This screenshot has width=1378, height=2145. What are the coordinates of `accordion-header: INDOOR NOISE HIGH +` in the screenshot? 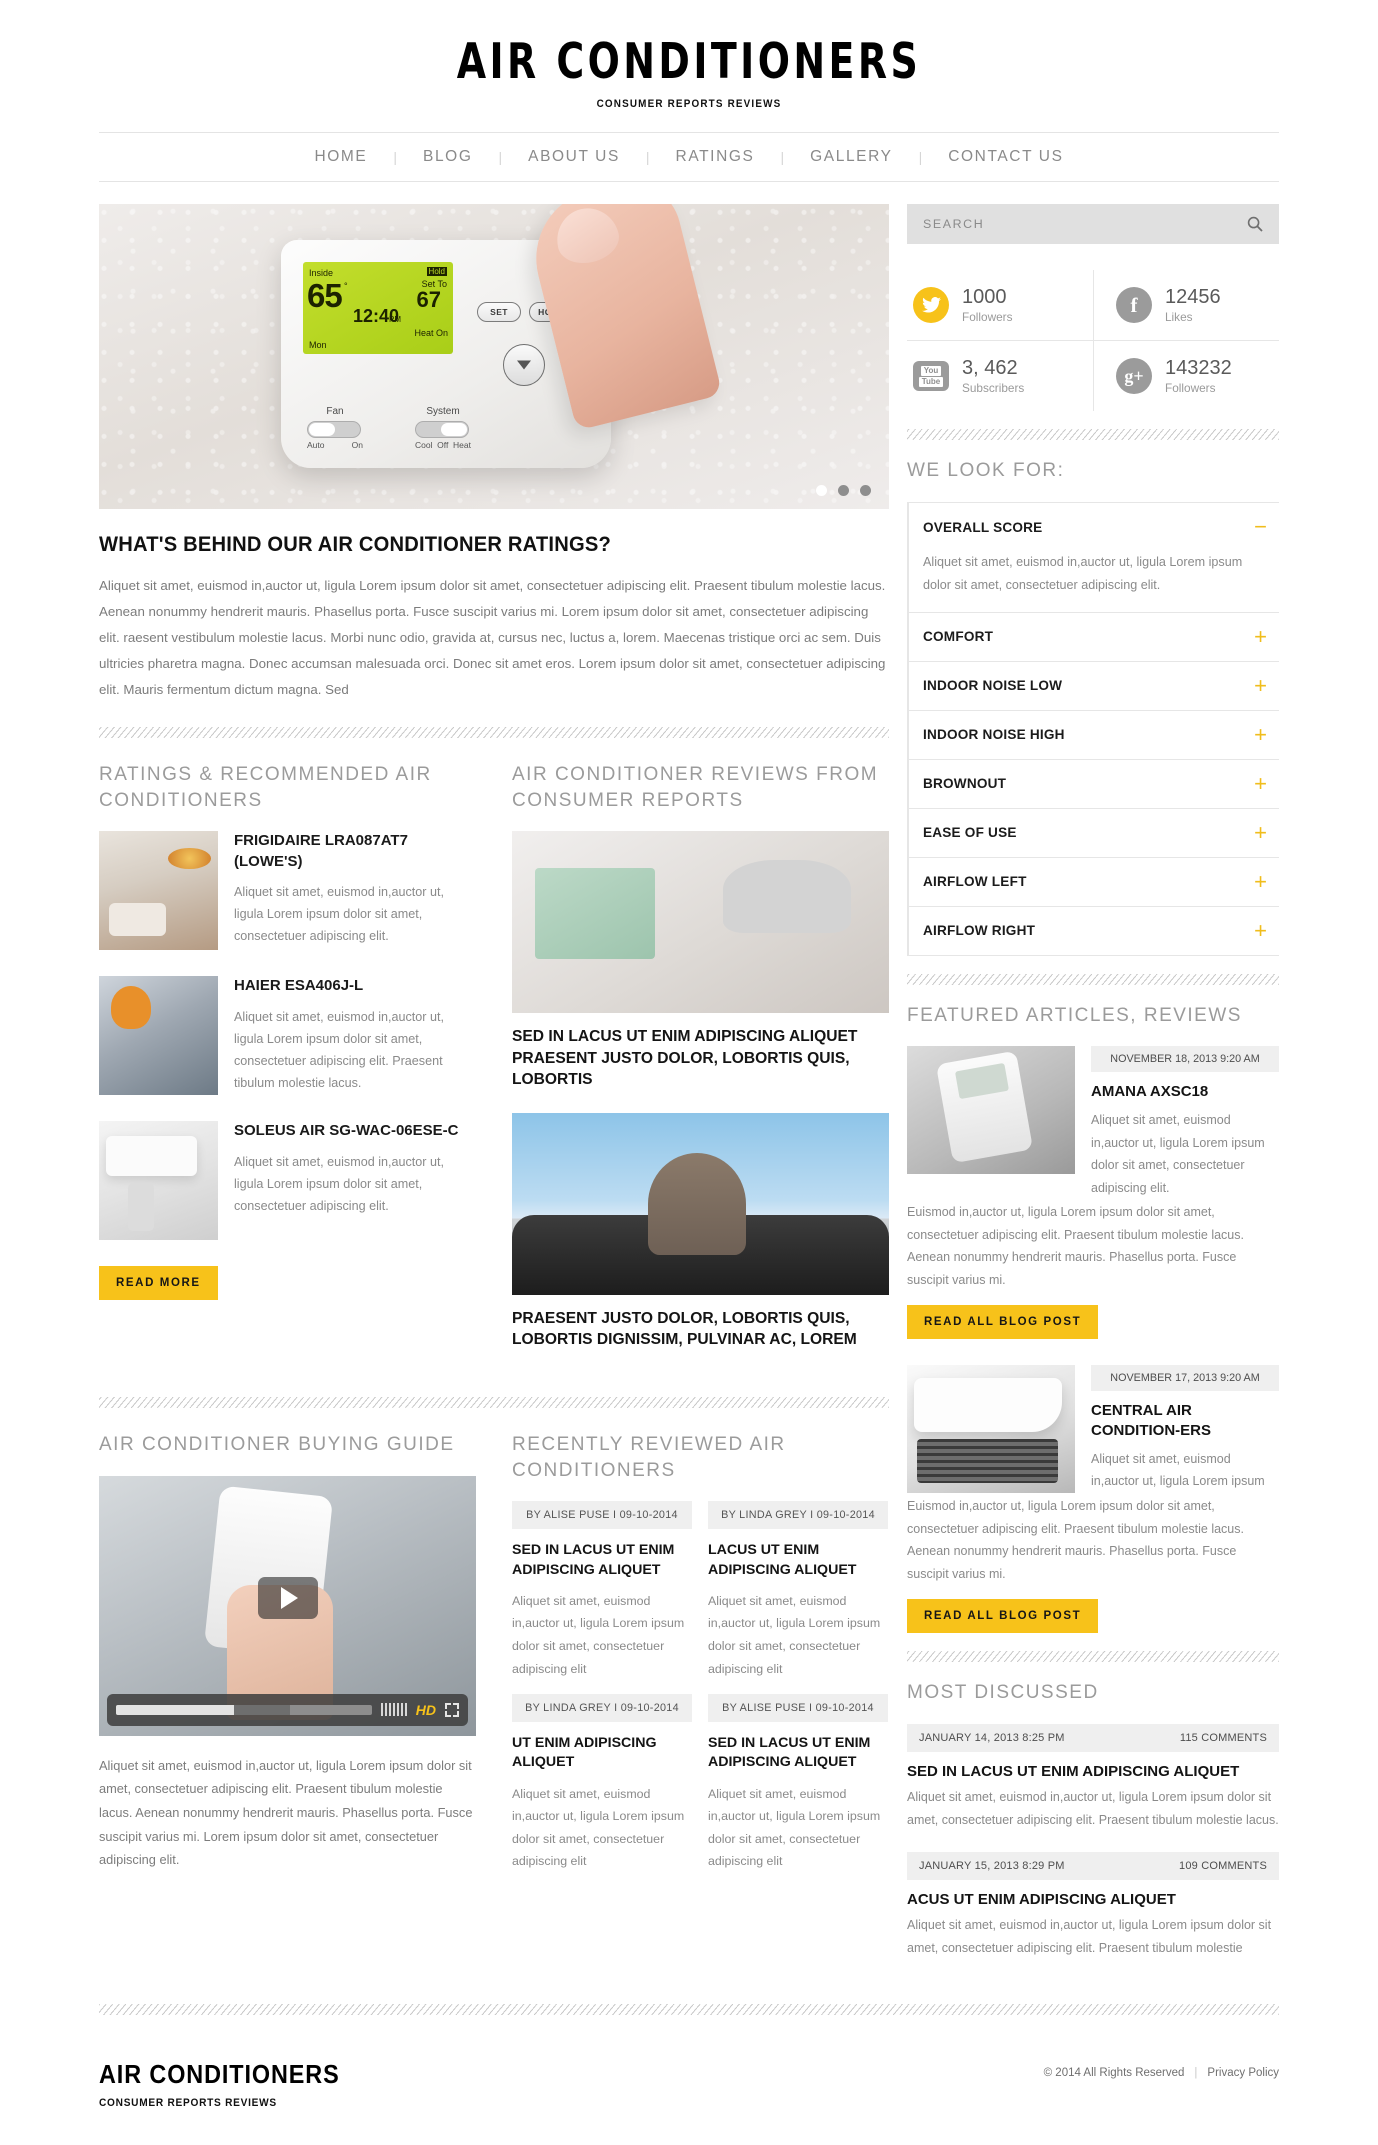 It's located at (1101, 735).